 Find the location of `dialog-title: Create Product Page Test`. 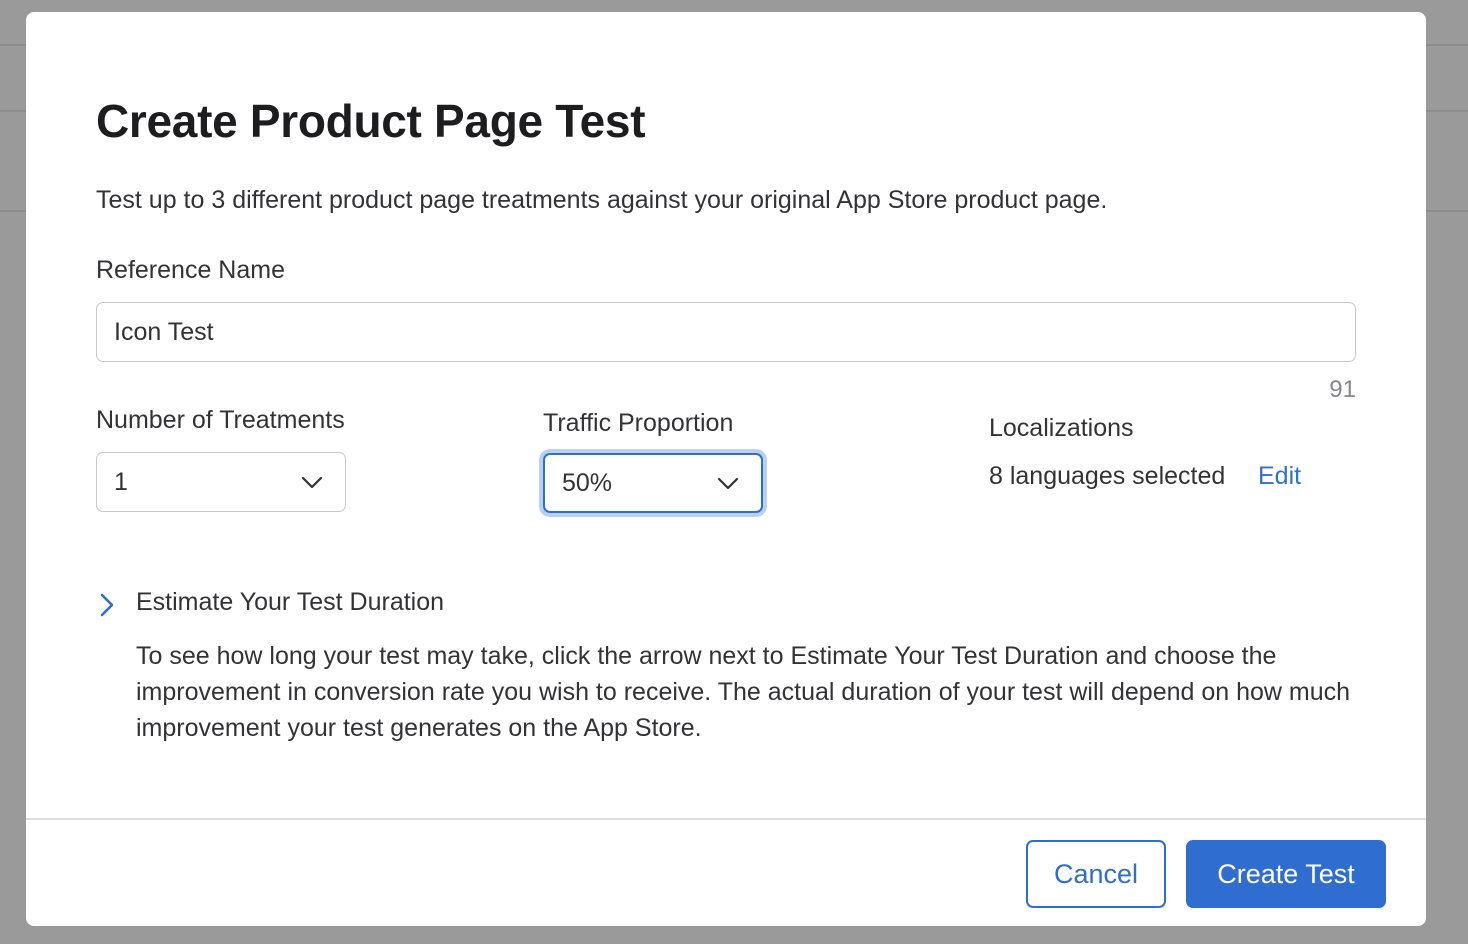

dialog-title: Create Product Page Test is located at coordinates (371, 121).